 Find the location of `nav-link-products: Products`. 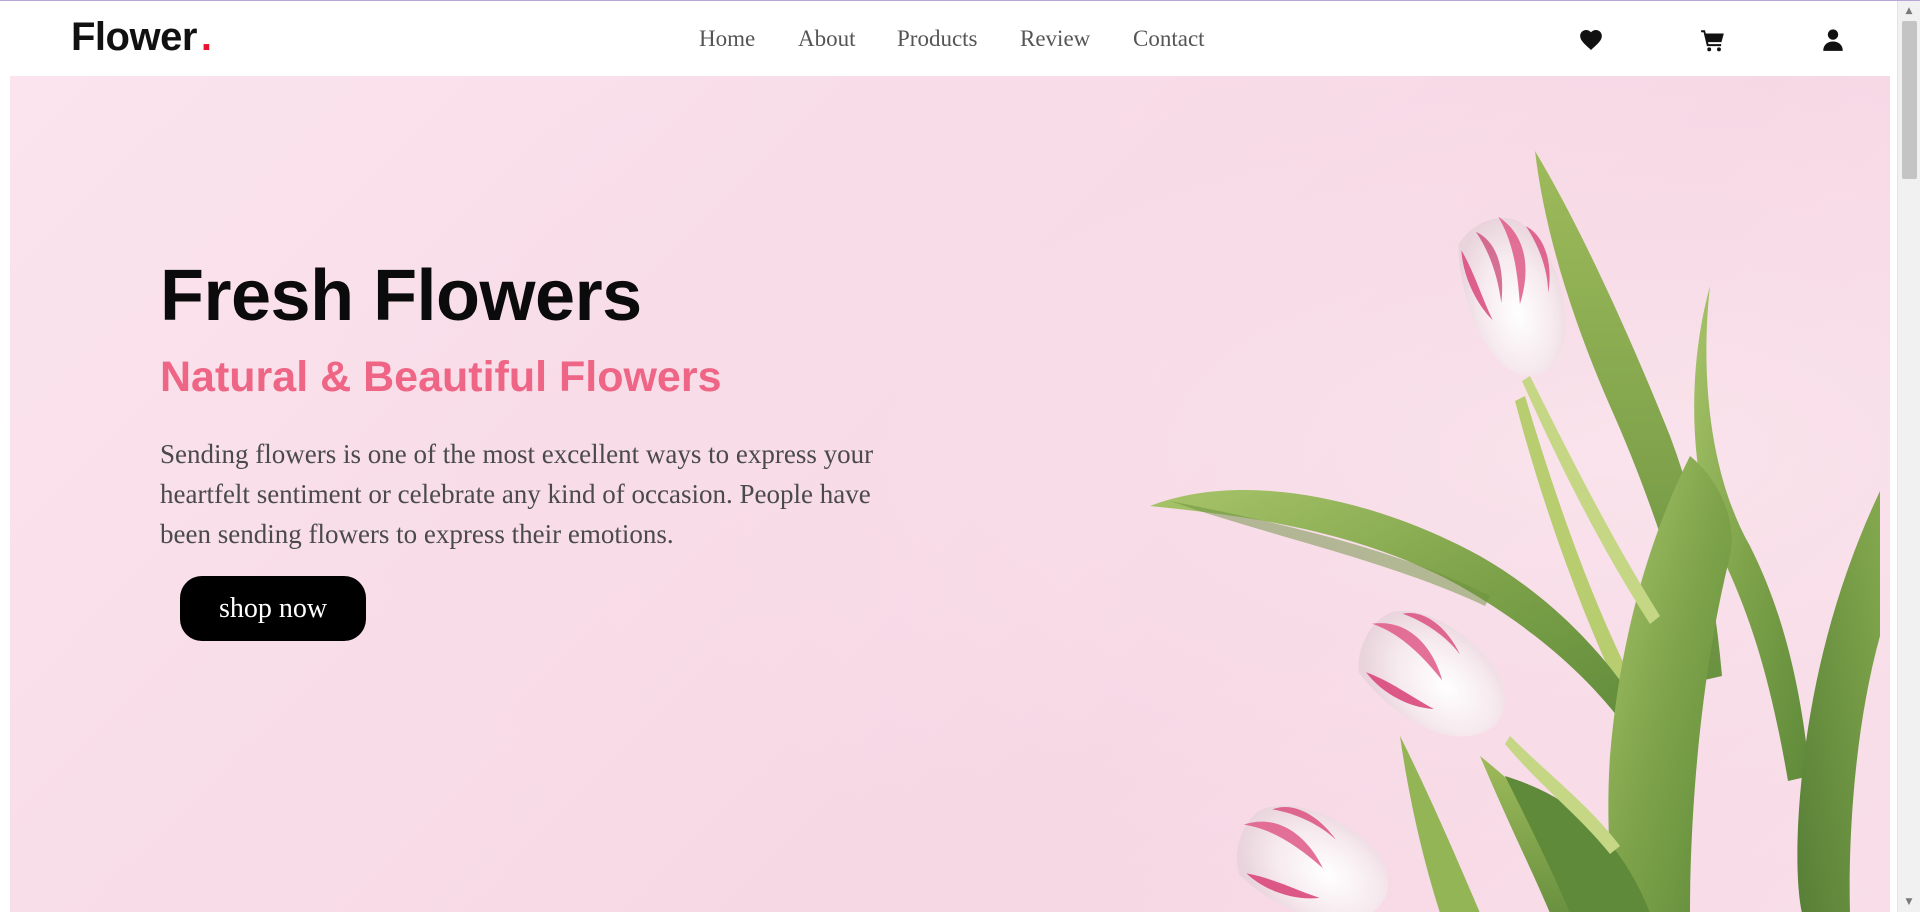

nav-link-products: Products is located at coordinates (937, 39).